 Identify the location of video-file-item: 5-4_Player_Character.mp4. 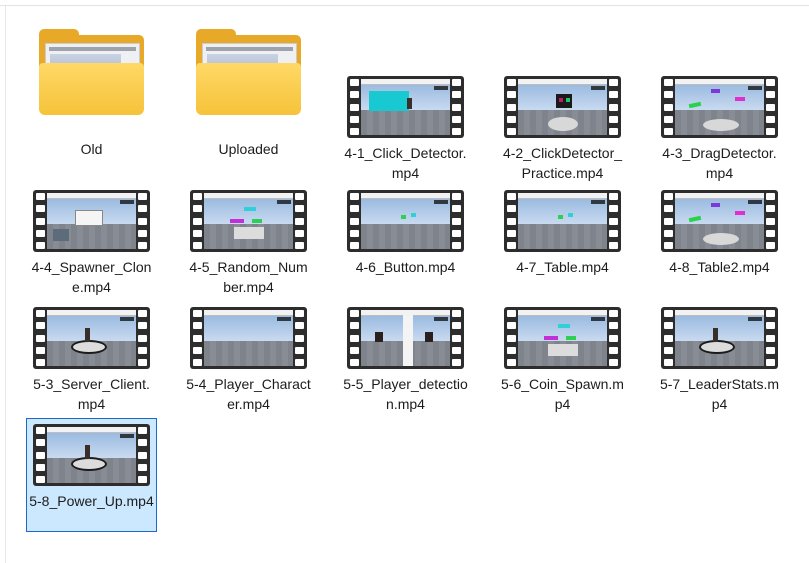
(248, 358).